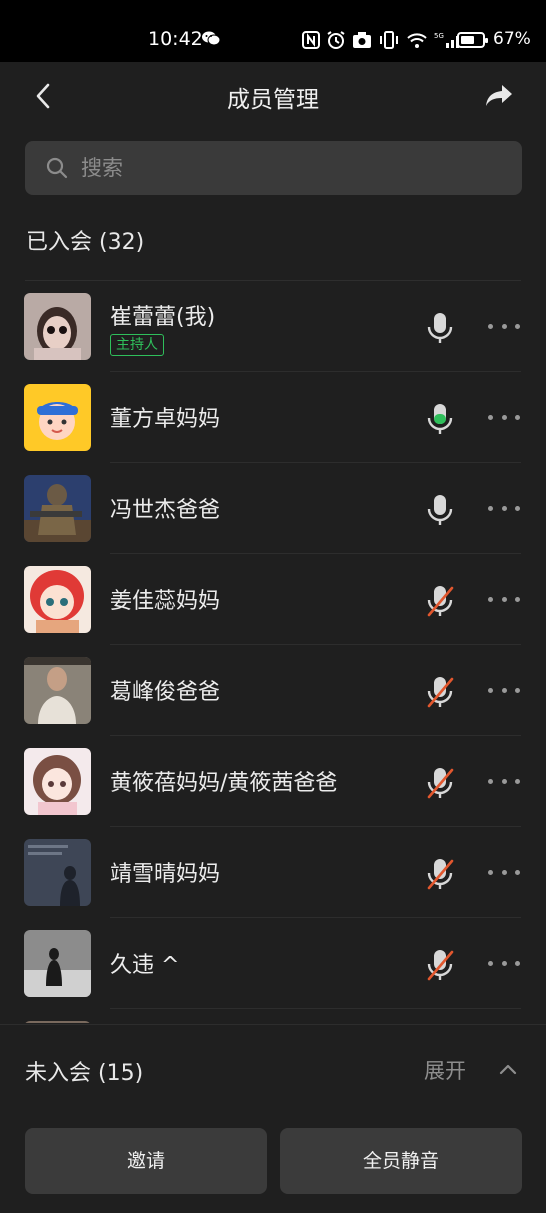 The image size is (546, 1213). Describe the element at coordinates (57, 781) in the screenshot. I see `anime-girl-avatar` at that location.